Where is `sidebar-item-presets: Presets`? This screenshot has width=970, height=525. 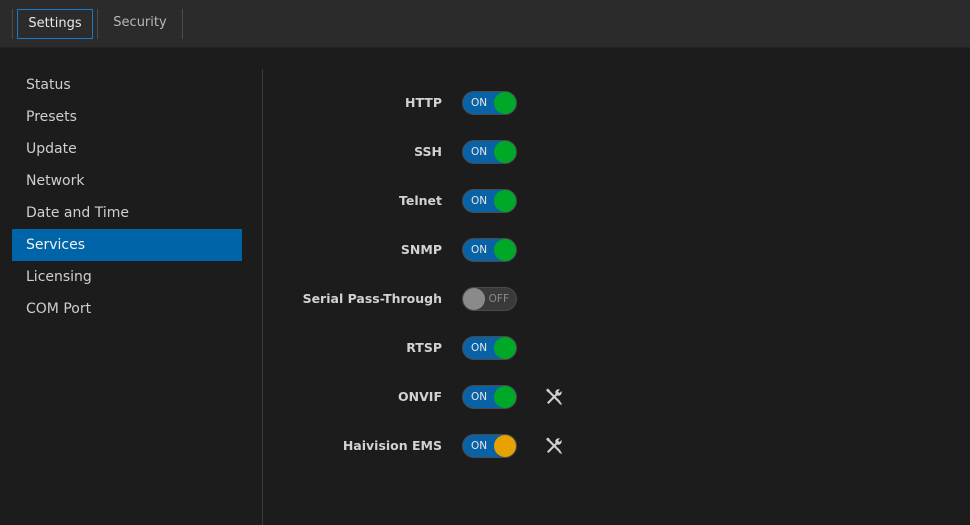
sidebar-item-presets: Presets is located at coordinates (127, 117).